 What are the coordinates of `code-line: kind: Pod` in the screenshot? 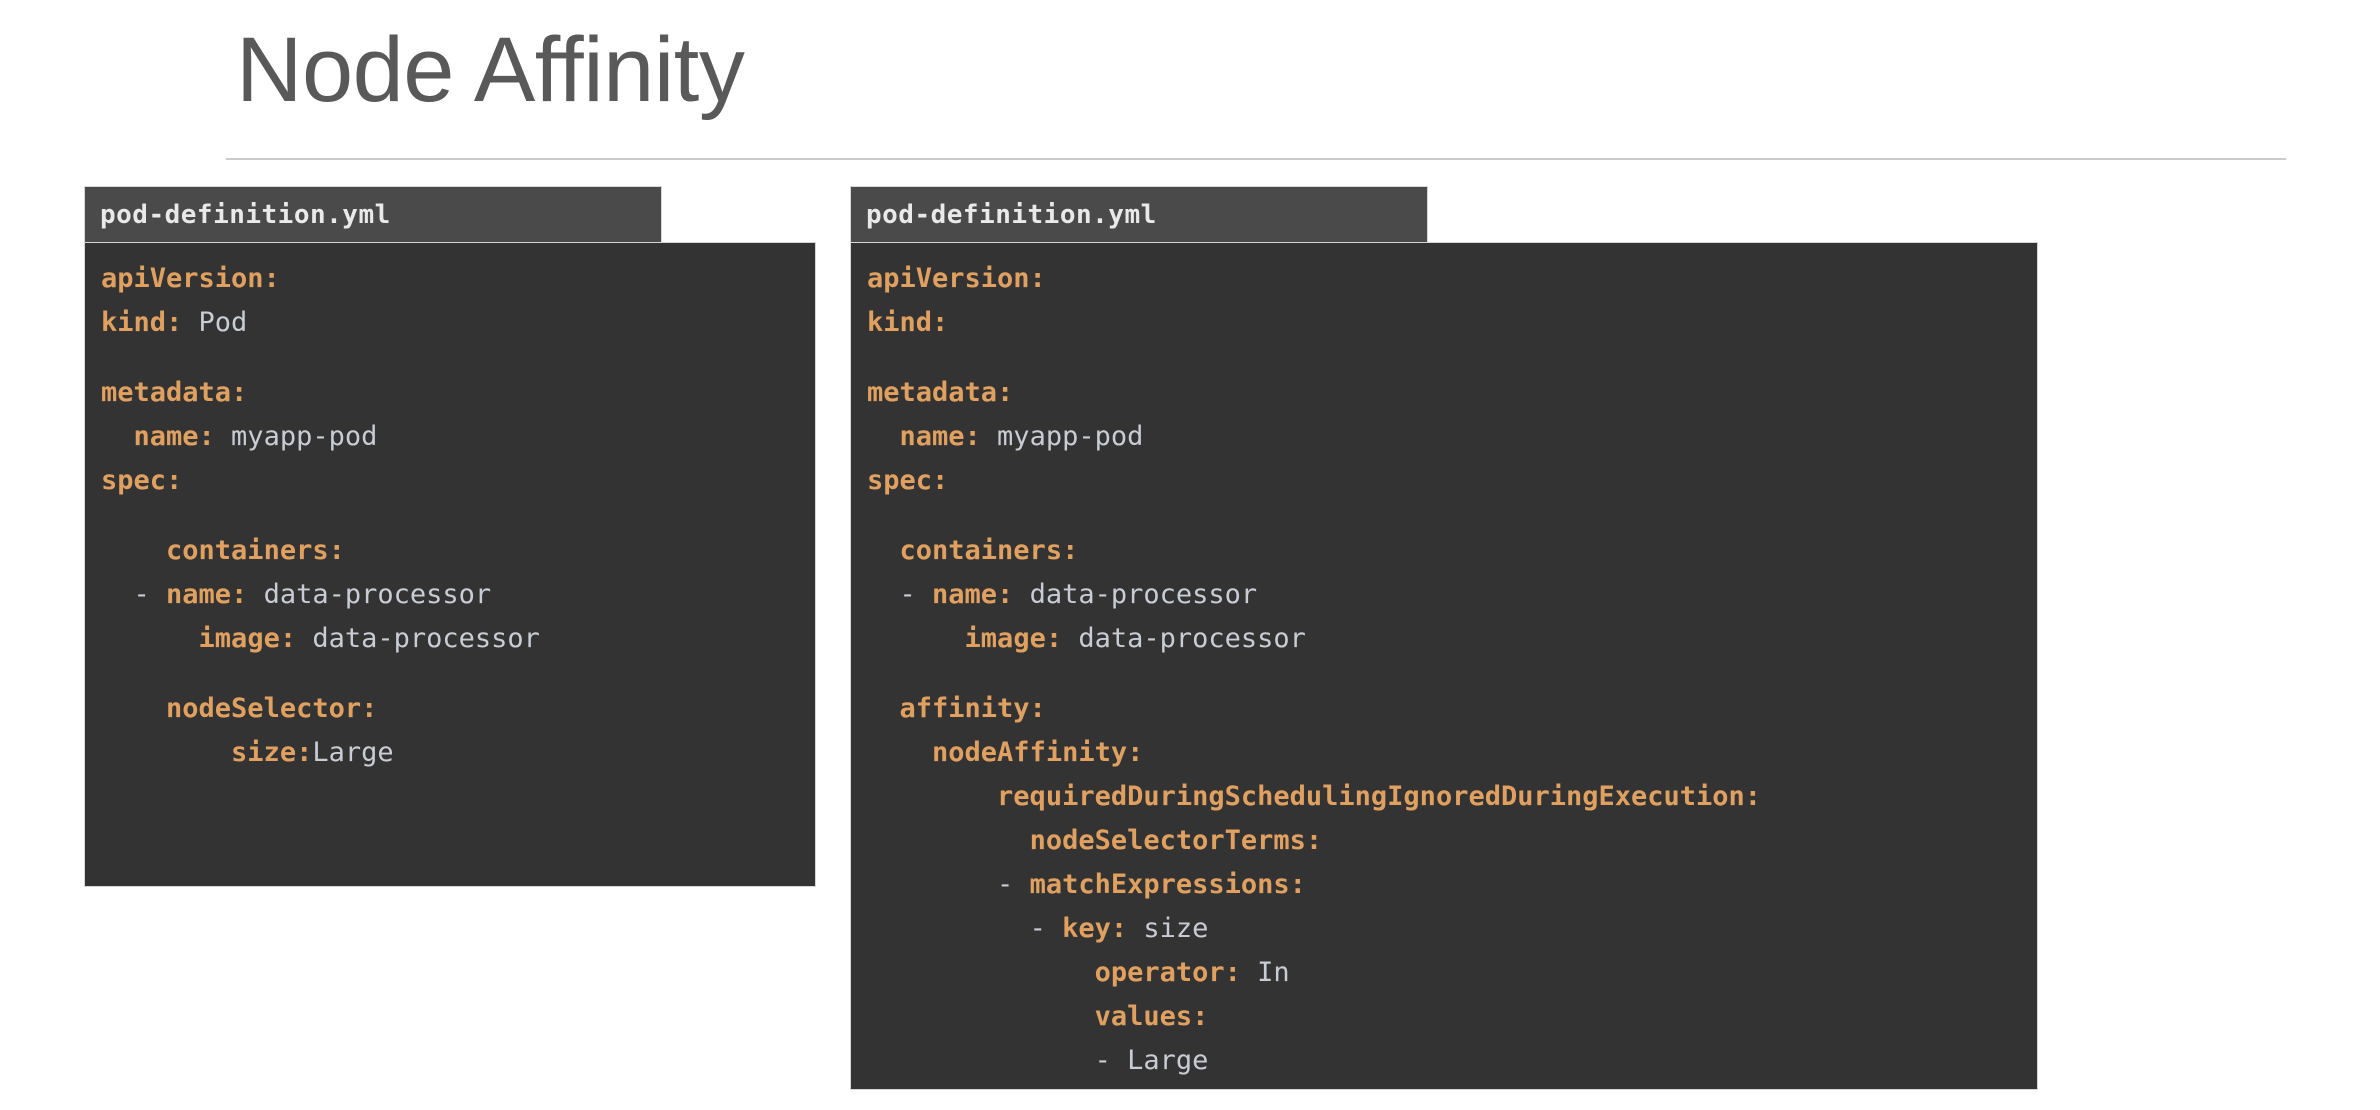 It's located at (174, 322).